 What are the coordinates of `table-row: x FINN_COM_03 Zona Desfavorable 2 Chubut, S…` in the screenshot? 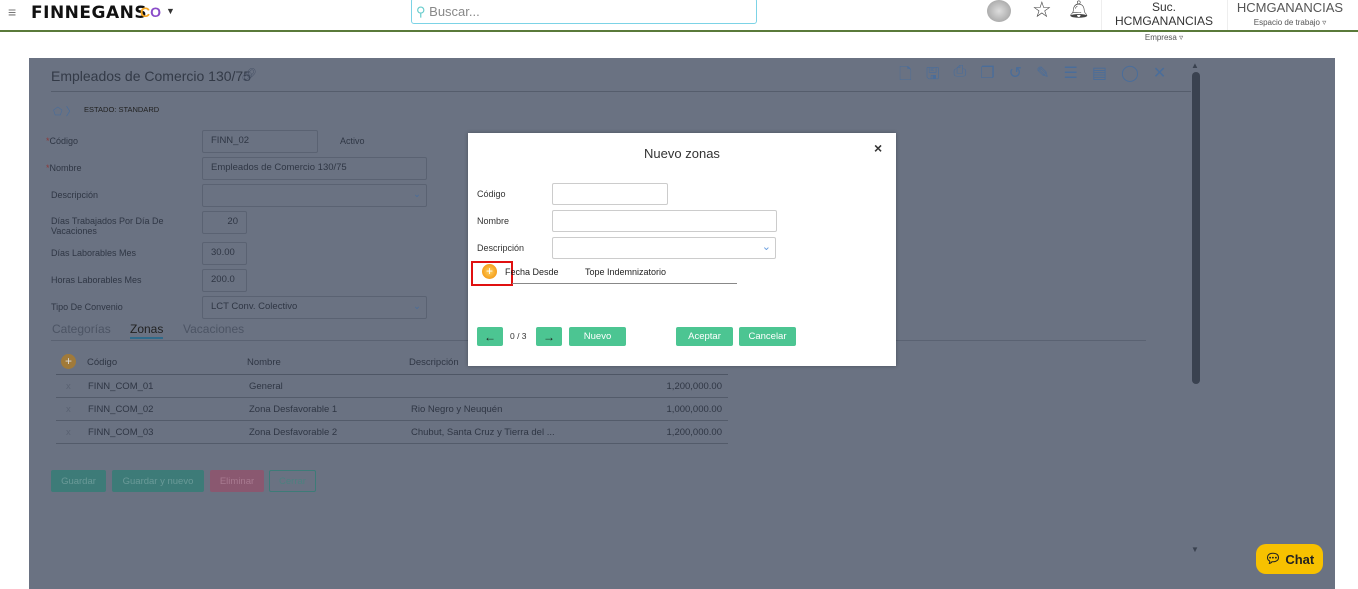 It's located at (392, 432).